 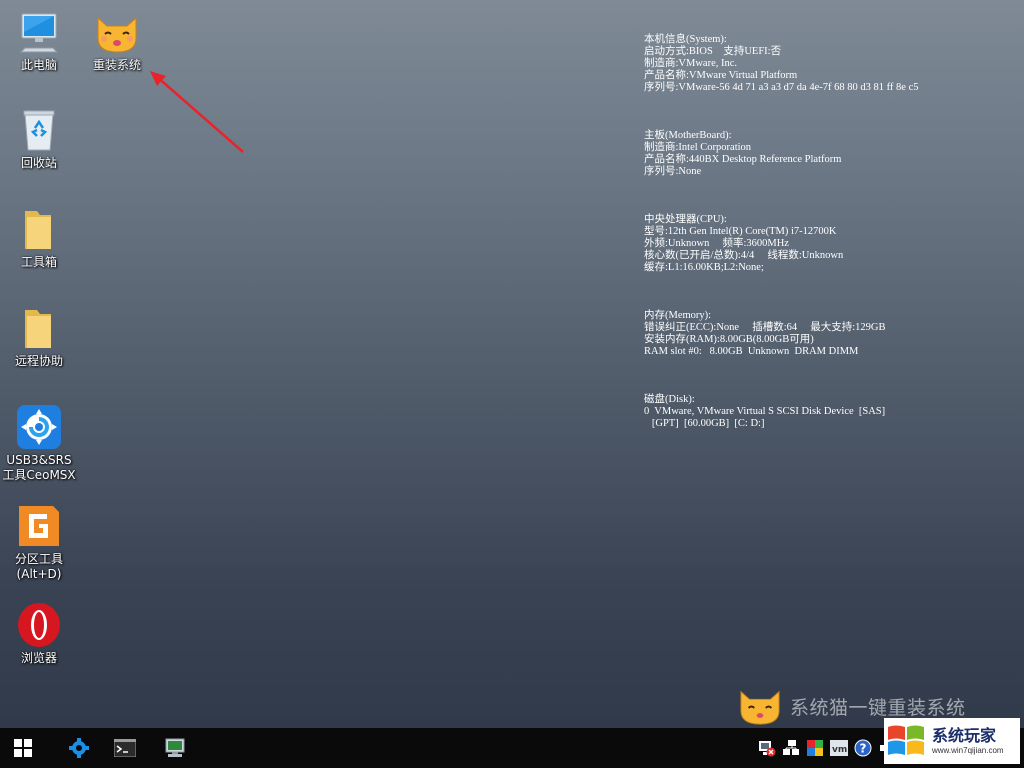 I want to click on brand-logo: 系统玩家 www.win7qijian.com, so click(x=952, y=741).